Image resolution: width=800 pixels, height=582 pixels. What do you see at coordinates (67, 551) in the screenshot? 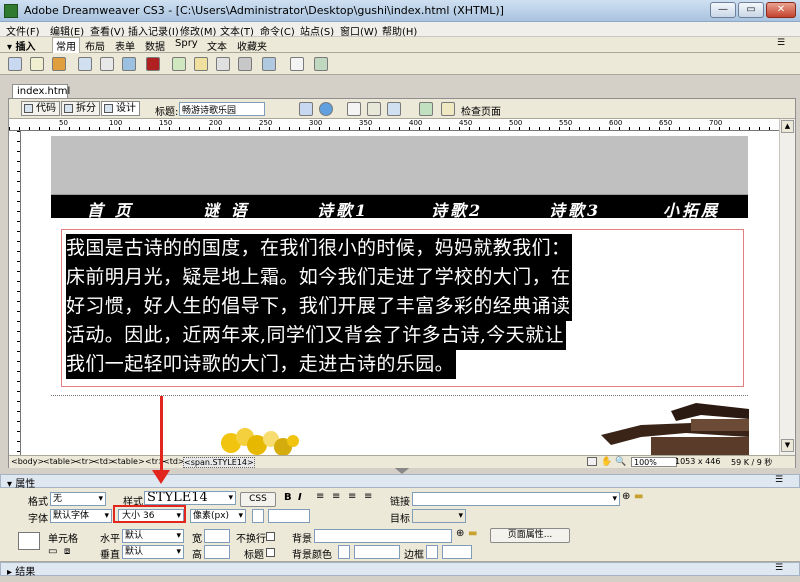
I see `split-cells-icon: ⧈` at bounding box center [67, 551].